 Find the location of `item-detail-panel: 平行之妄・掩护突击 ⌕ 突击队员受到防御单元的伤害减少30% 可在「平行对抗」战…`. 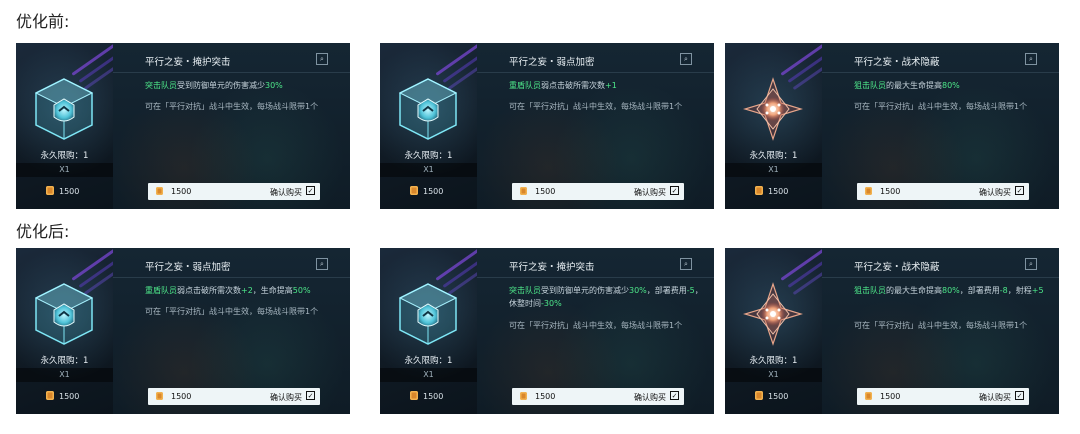

item-detail-panel: 平行之妄・掩护突击 ⌕ 突击队员受到防御单元的伤害减少30% 可在「平行对抗」战… is located at coordinates (231, 126).